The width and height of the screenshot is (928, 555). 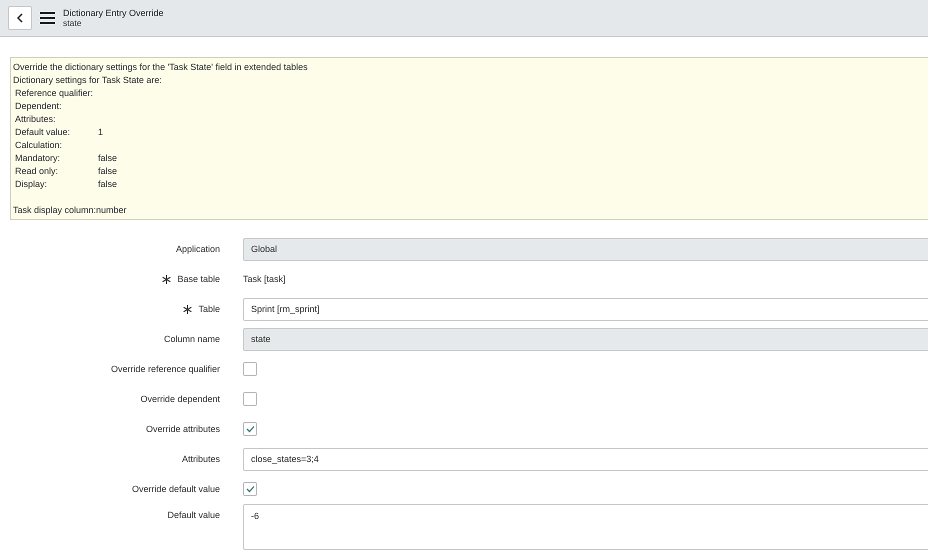 I want to click on page-title: Dictionary Entry Override, so click(x=113, y=13).